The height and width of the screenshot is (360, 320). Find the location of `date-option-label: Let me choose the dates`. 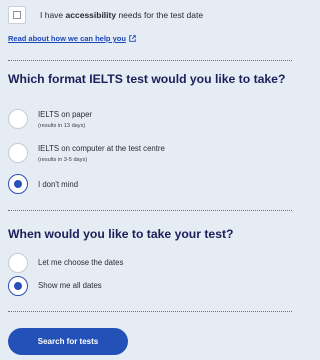

date-option-label: Let me choose the dates is located at coordinates (81, 262).